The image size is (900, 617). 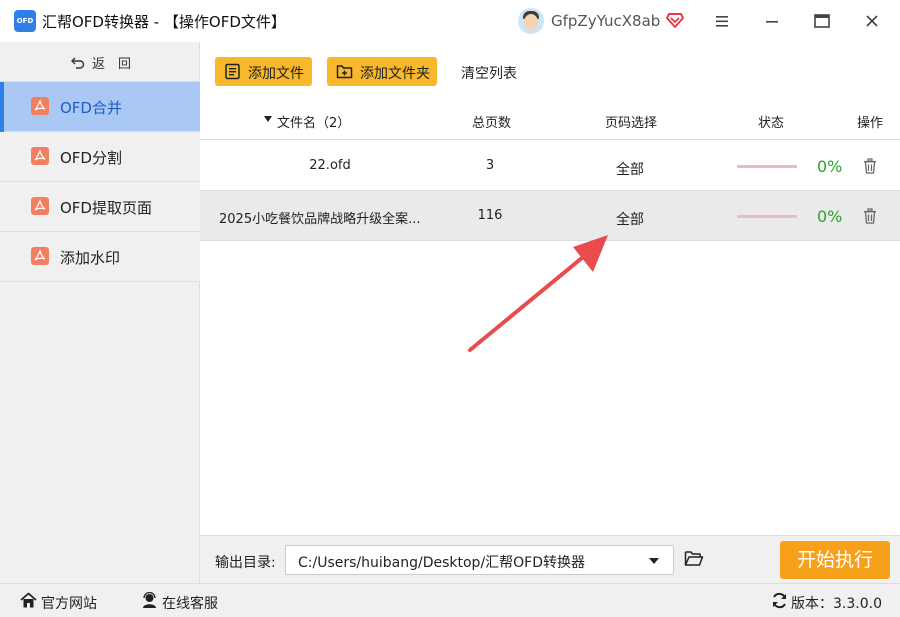 I want to click on add-folder-icon, so click(x=344, y=72).